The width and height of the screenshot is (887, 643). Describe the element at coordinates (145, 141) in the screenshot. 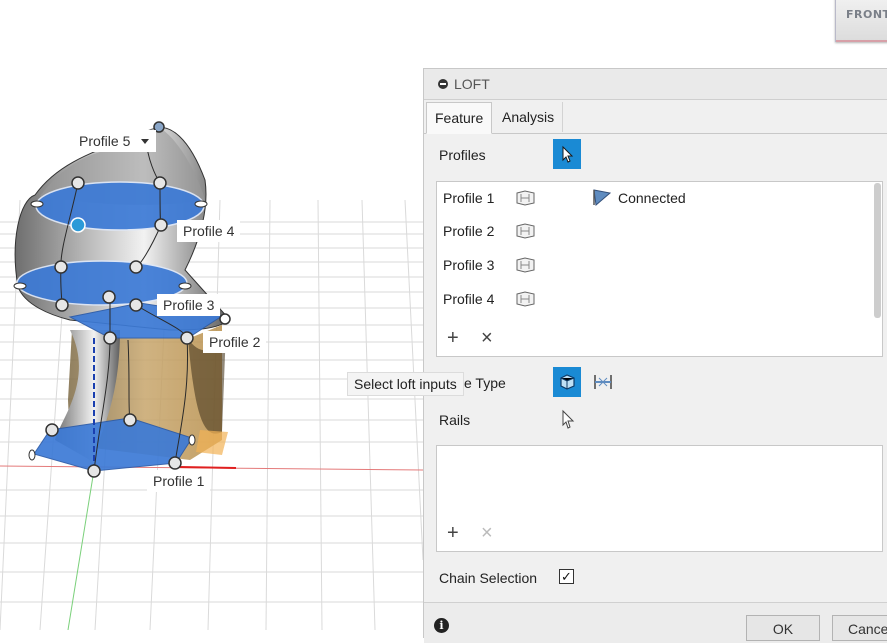

I see `dropdown-triangle-icon` at that location.